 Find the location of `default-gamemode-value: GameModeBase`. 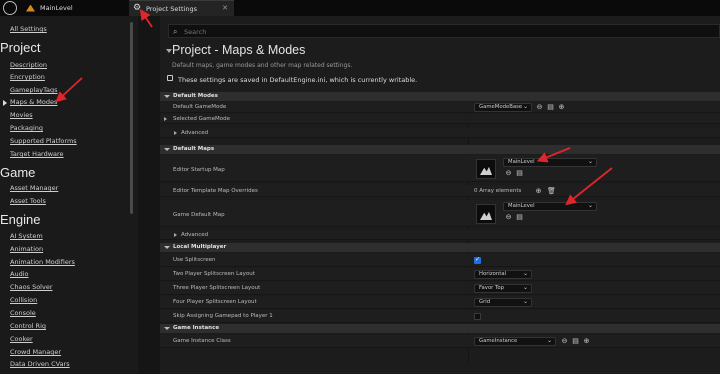

default-gamemode-value: GameModeBase is located at coordinates (501, 107).